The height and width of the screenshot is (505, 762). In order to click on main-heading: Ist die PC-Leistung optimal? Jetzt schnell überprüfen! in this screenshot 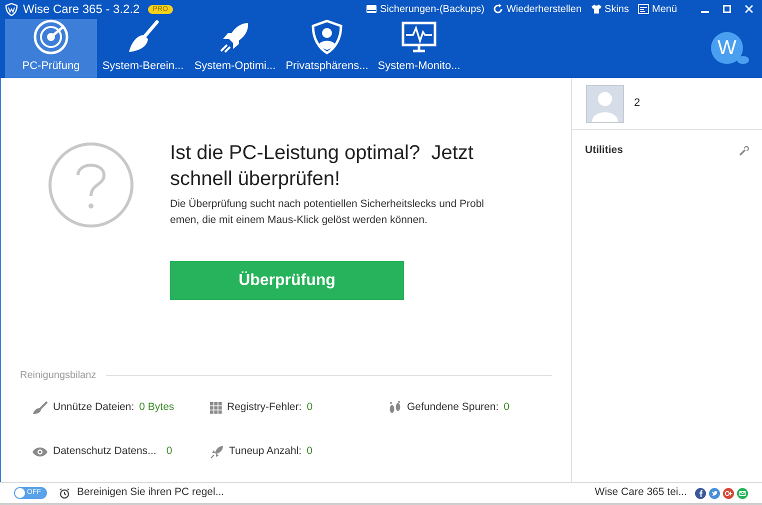, I will do `click(322, 166)`.